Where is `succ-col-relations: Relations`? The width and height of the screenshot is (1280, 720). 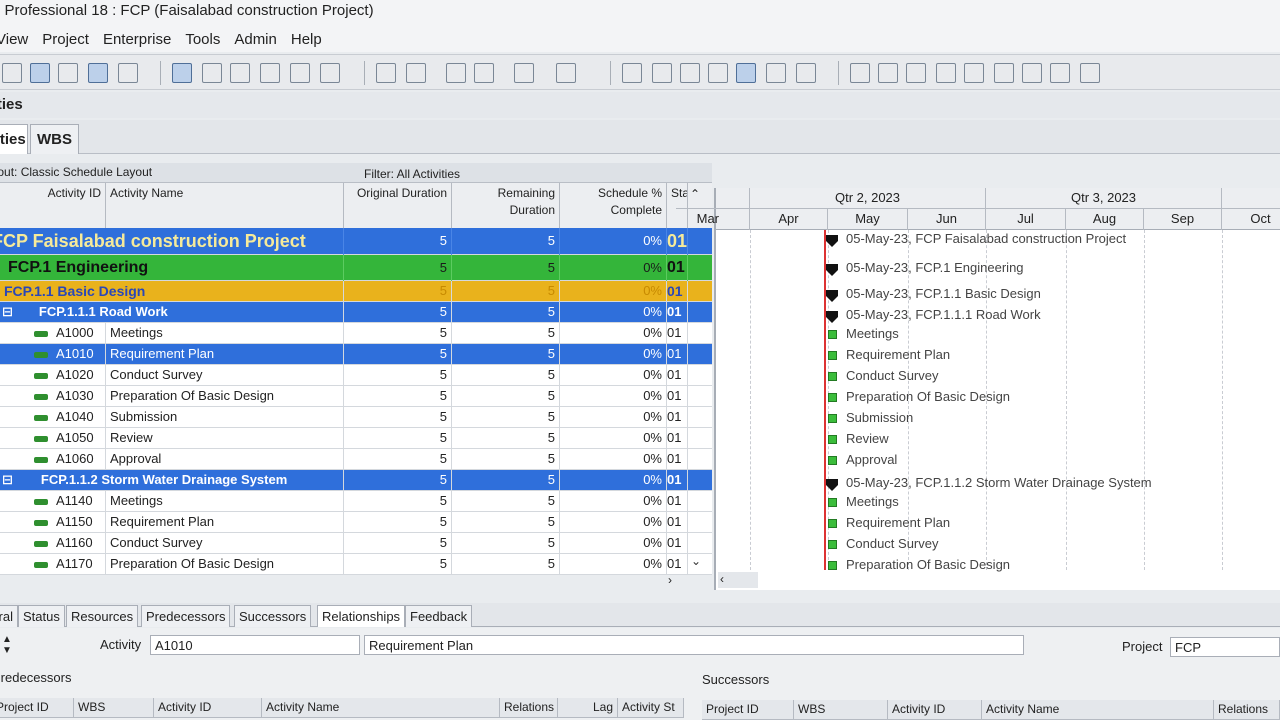 succ-col-relations: Relations is located at coordinates (1247, 710).